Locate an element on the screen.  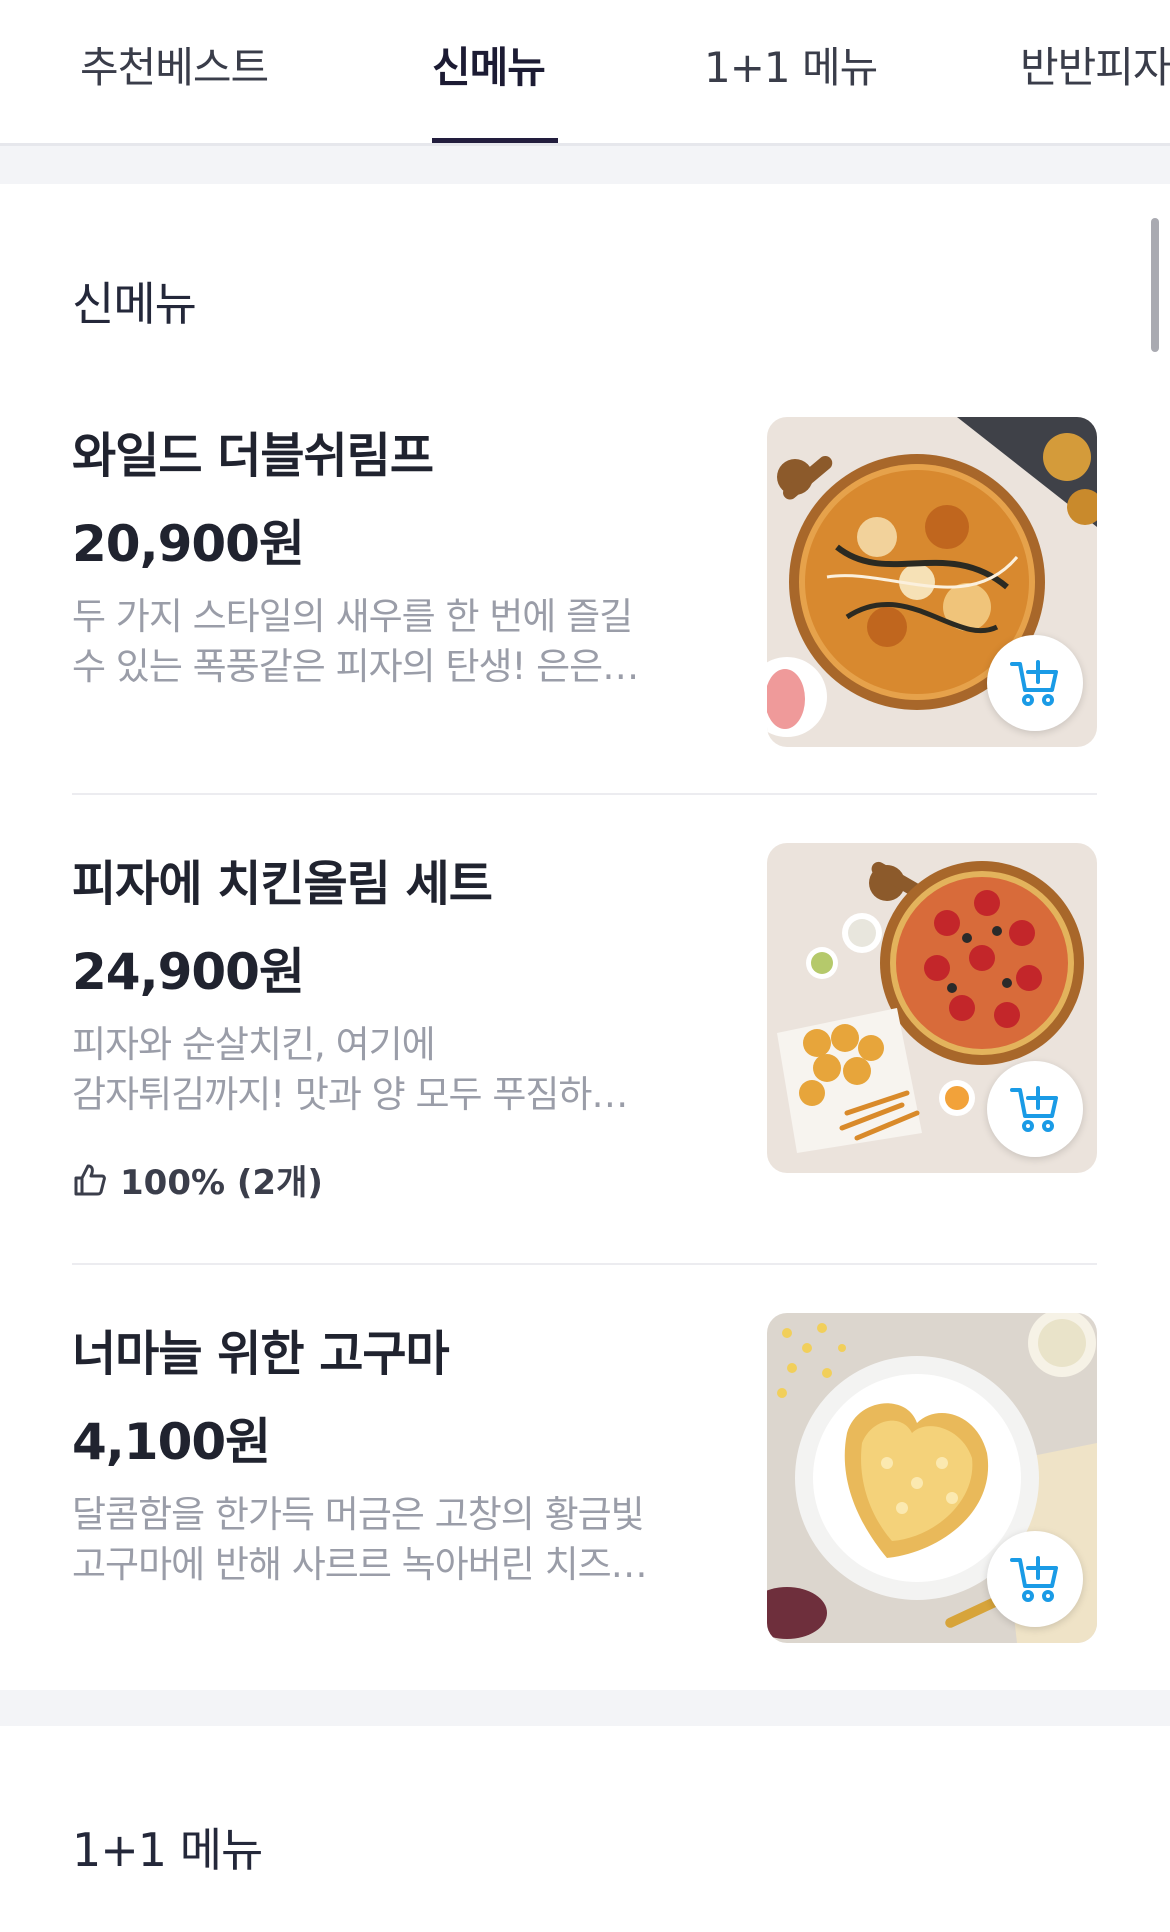
thumbs-up-icon is located at coordinates (90, 1179).